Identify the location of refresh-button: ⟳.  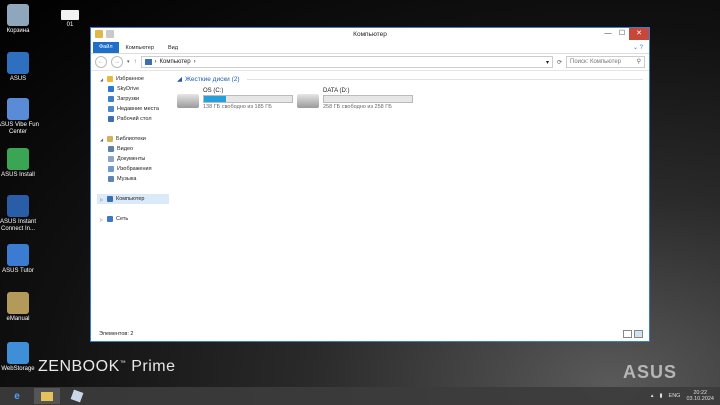
(559, 62).